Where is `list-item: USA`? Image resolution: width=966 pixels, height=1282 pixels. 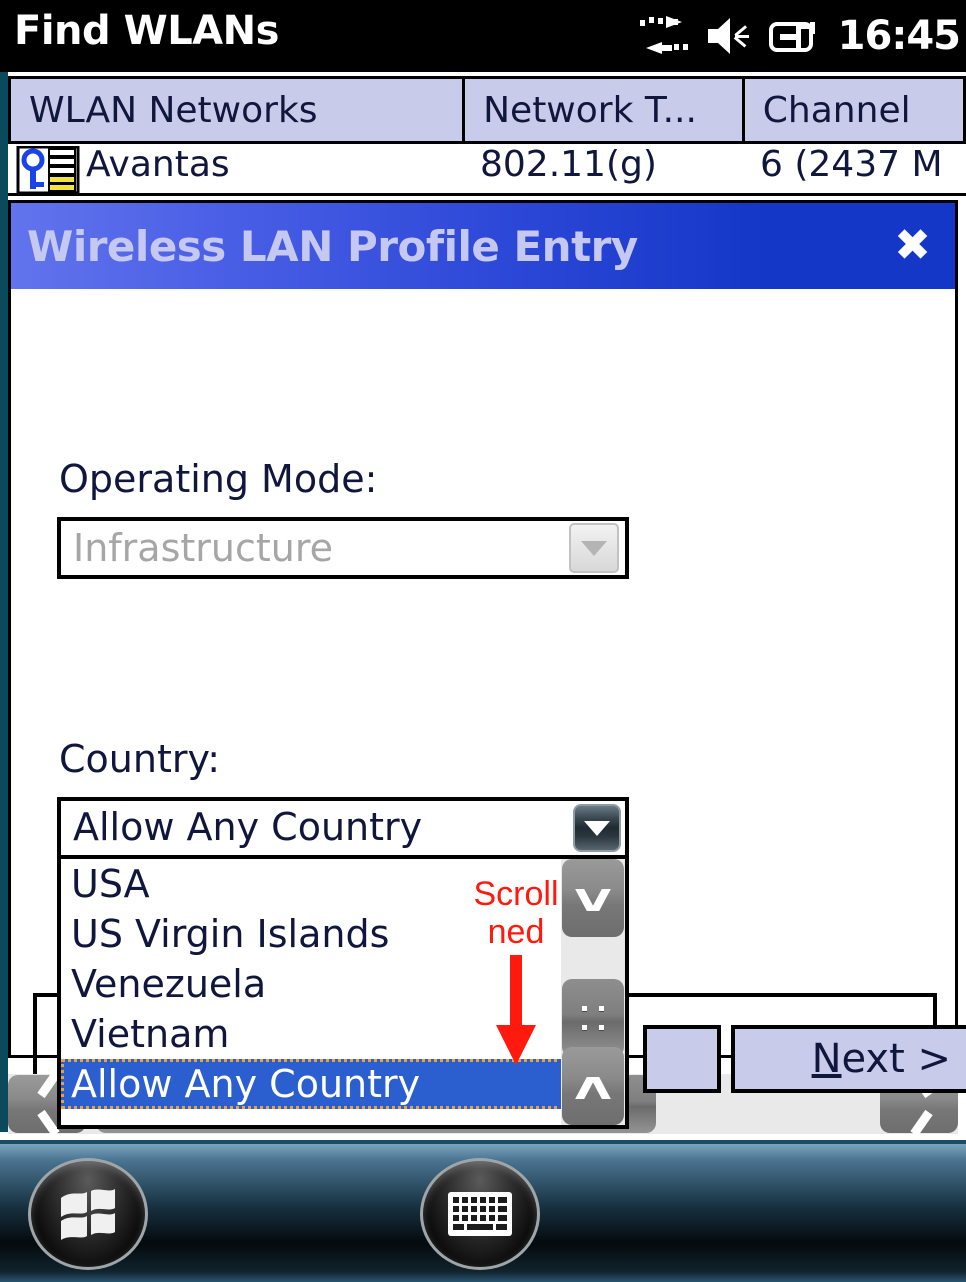 list-item: USA is located at coordinates (313, 884).